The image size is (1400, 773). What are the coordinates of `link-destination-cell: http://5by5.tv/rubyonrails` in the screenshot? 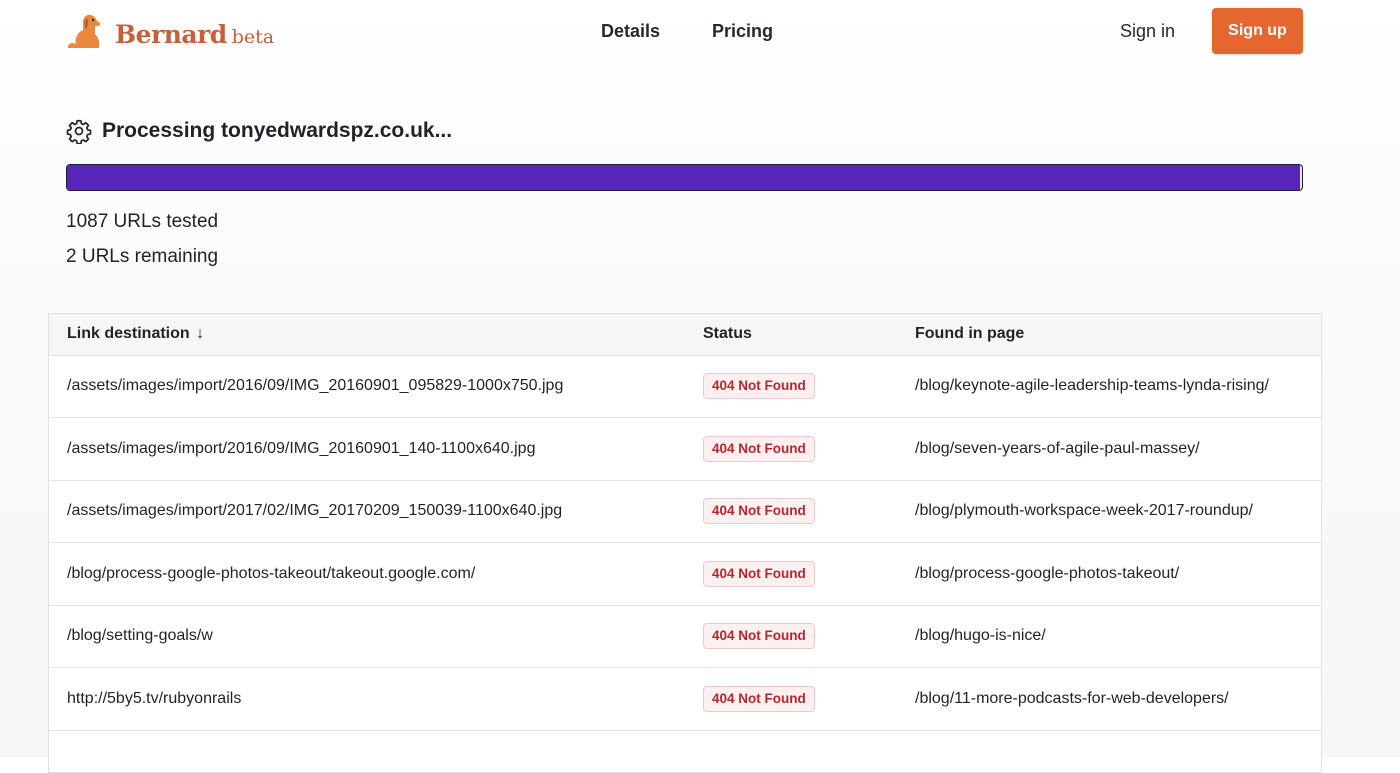 It's located at (376, 699).